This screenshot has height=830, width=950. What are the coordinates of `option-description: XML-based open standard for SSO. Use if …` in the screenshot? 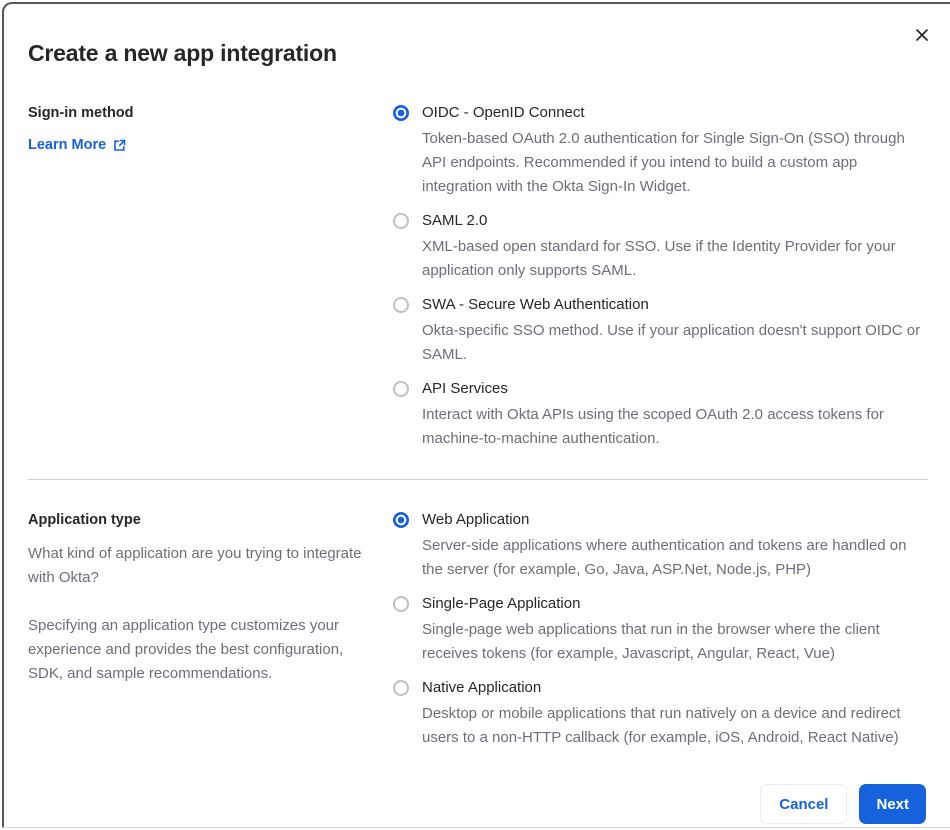 It's located at (659, 258).